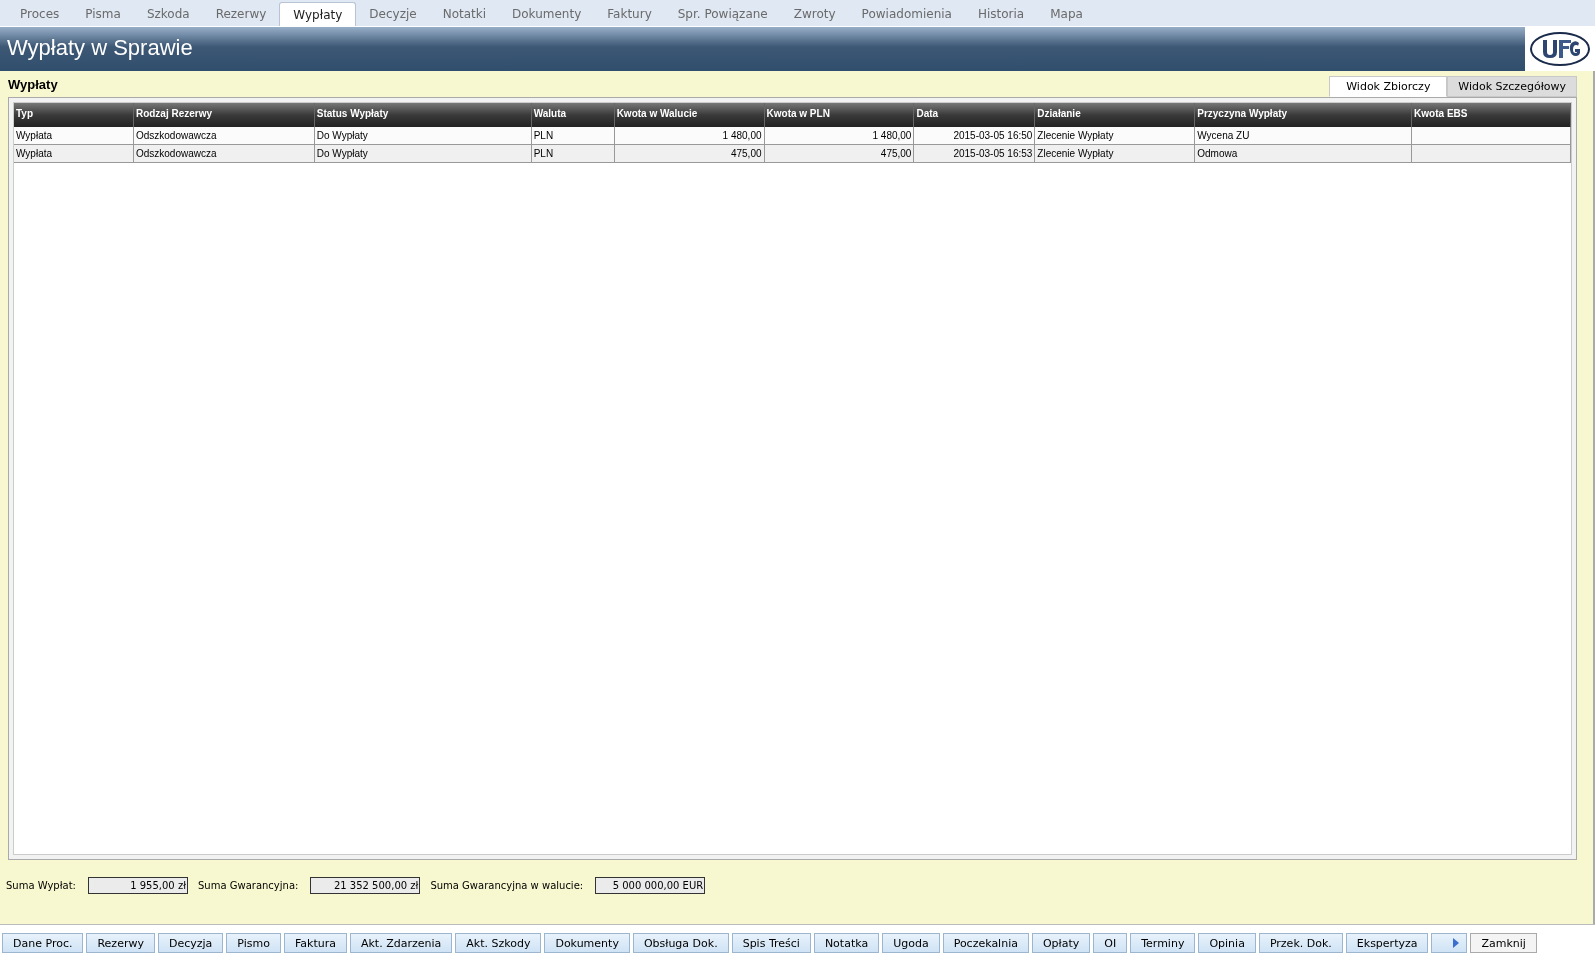 Image resolution: width=1595 pixels, height=961 pixels. What do you see at coordinates (1512, 86) in the screenshot?
I see `view-tab: Widok Szczegółowy` at bounding box center [1512, 86].